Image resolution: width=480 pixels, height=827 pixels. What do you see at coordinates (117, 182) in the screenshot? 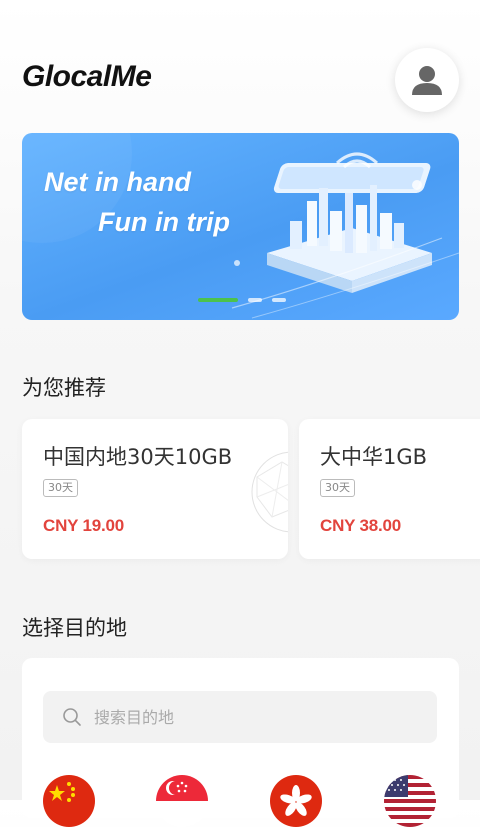
I see `banner-headline-1: Net in hand` at bounding box center [117, 182].